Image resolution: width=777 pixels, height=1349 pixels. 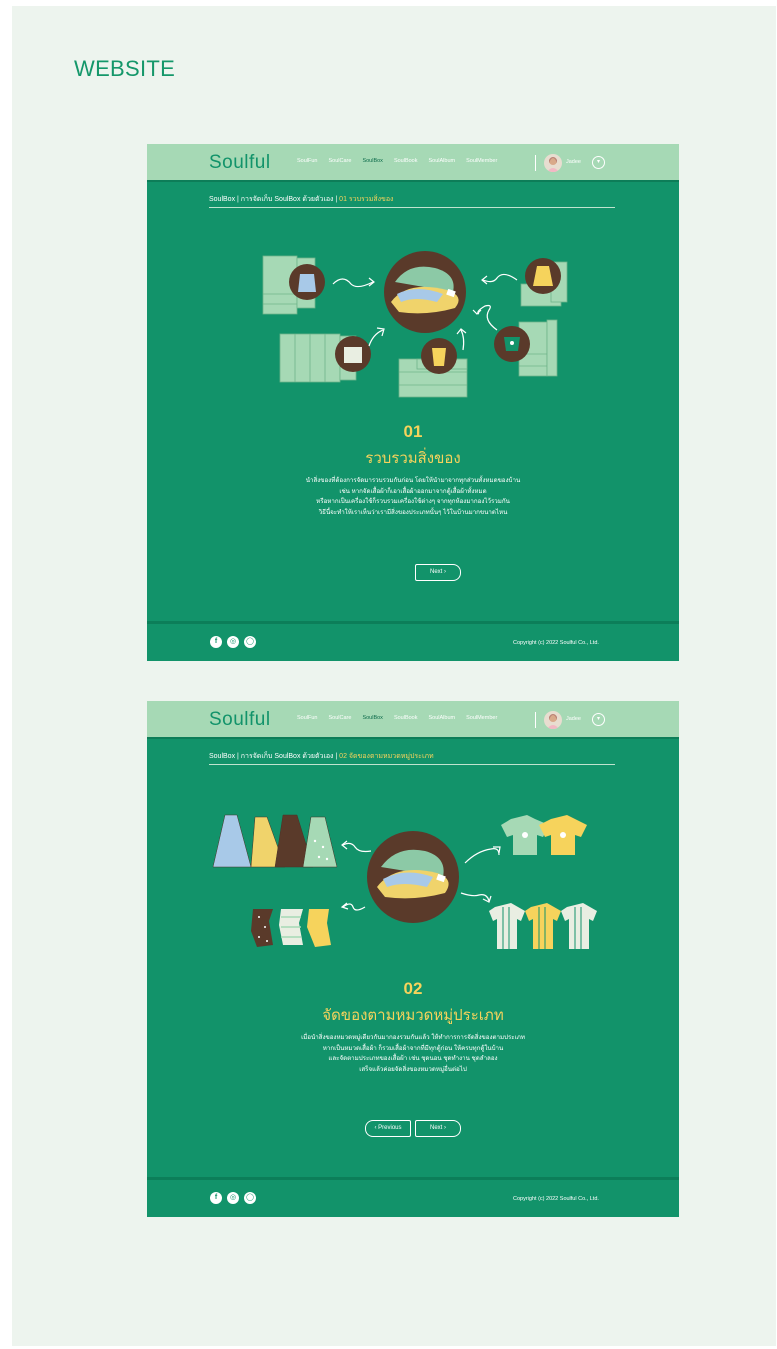 I want to click on step-number: 01, so click(x=413, y=431).